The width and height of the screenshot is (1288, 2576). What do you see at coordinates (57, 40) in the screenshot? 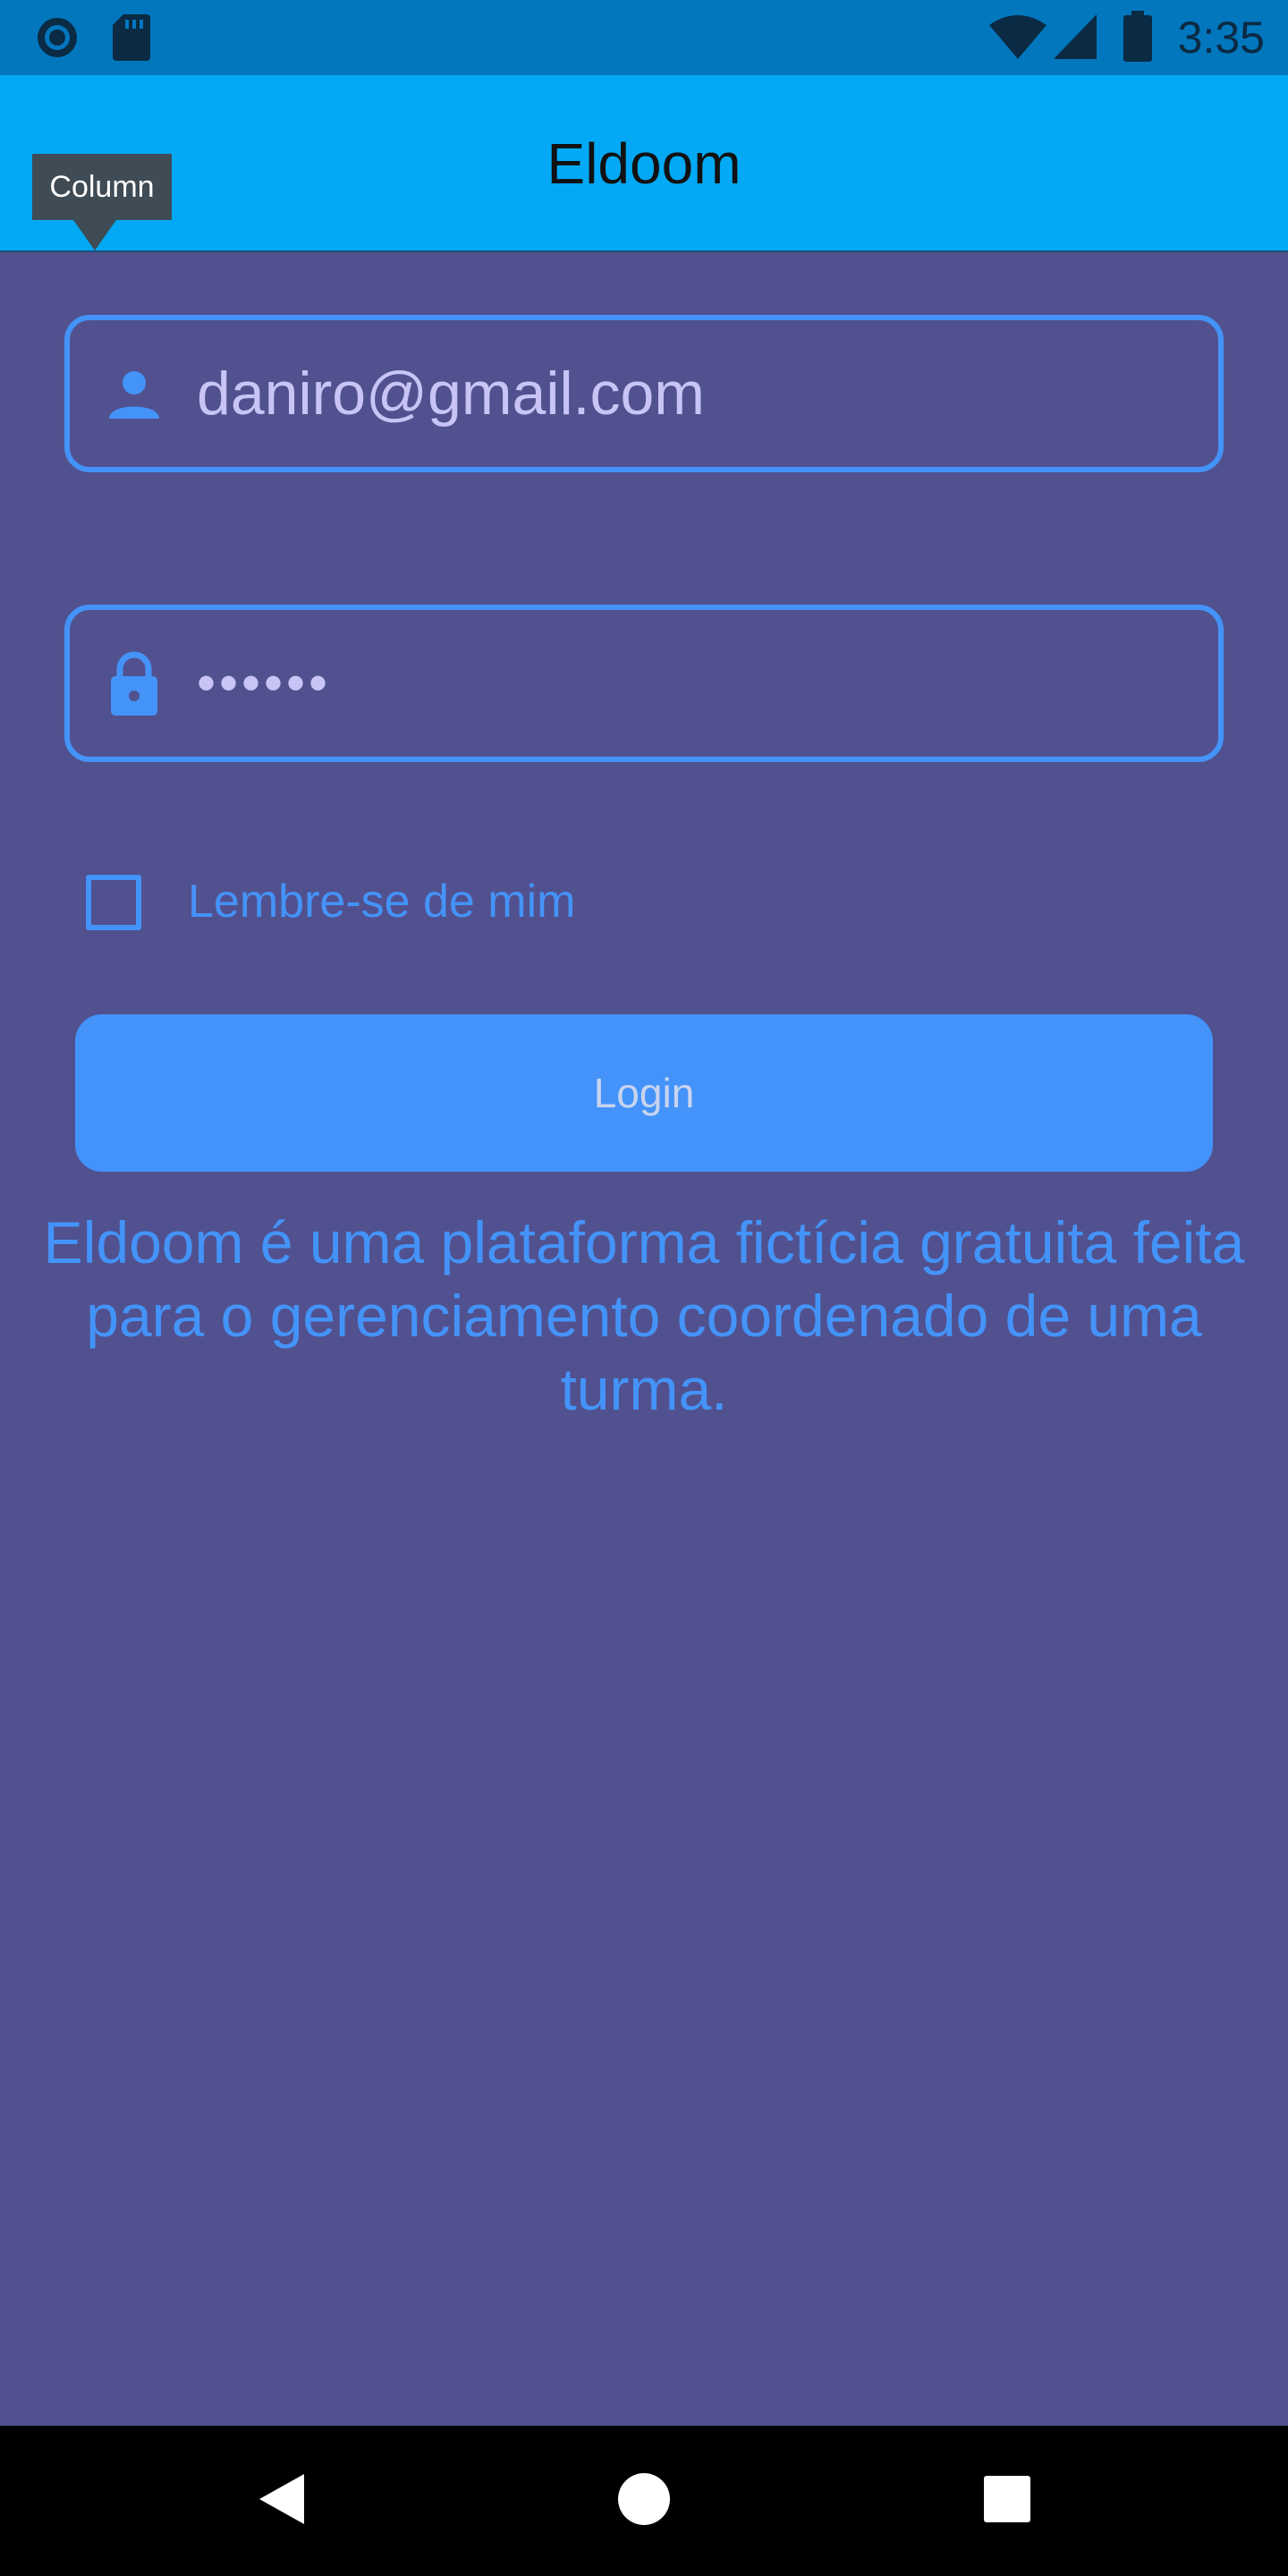
I see `circle-notification-icon` at bounding box center [57, 40].